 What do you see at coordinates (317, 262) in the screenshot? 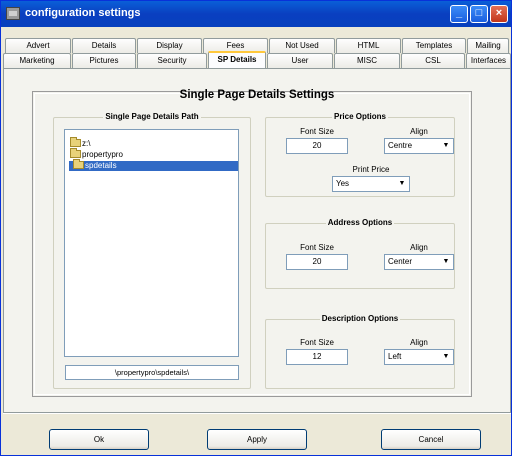
I see `address-font-size-input: 20` at bounding box center [317, 262].